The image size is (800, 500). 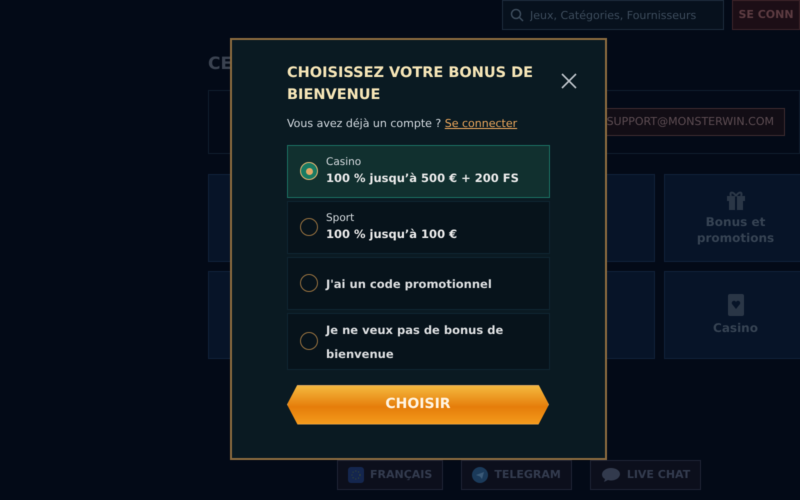 I want to click on bonus-option: Sport 100 % jusqu’à 100 €, so click(x=418, y=227).